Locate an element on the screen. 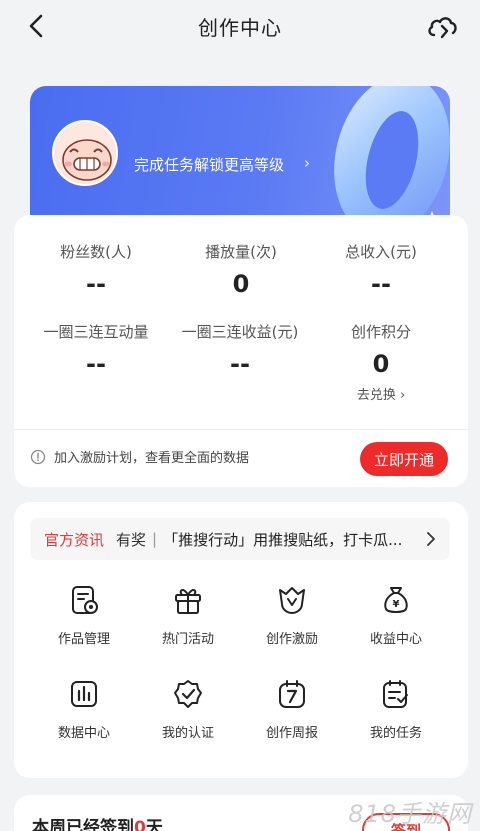 The height and width of the screenshot is (831, 480). chevron-left-icon is located at coordinates (36, 26).